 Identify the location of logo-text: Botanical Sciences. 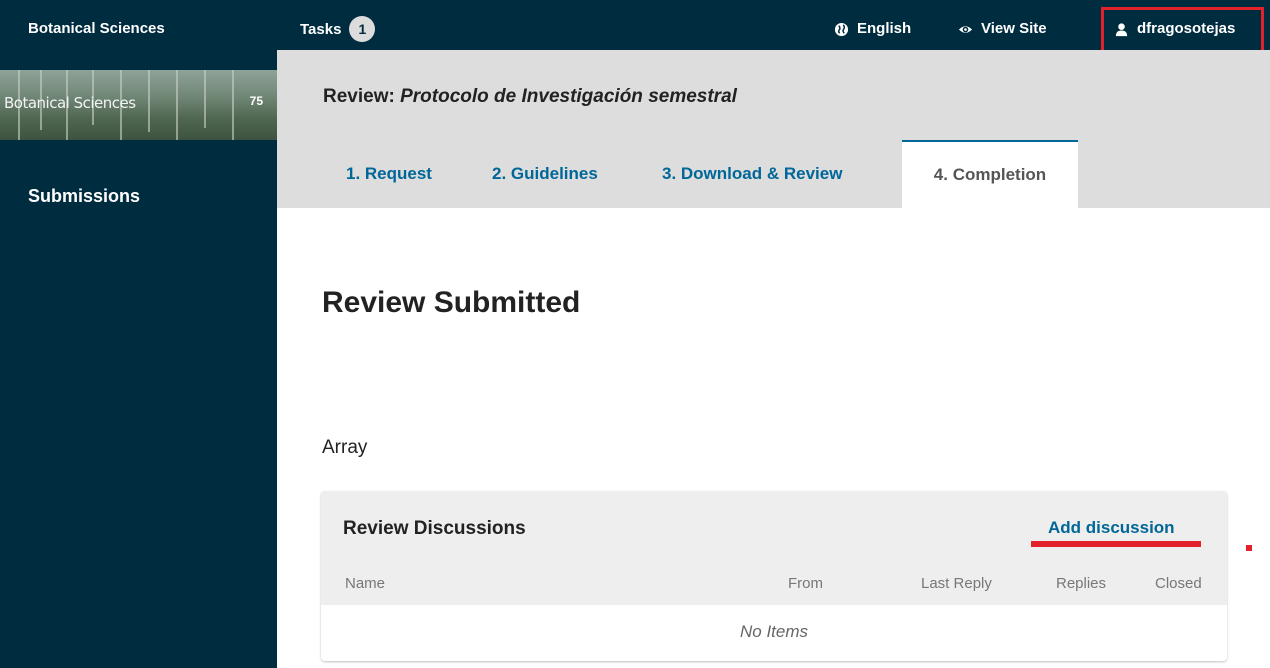
(70, 103).